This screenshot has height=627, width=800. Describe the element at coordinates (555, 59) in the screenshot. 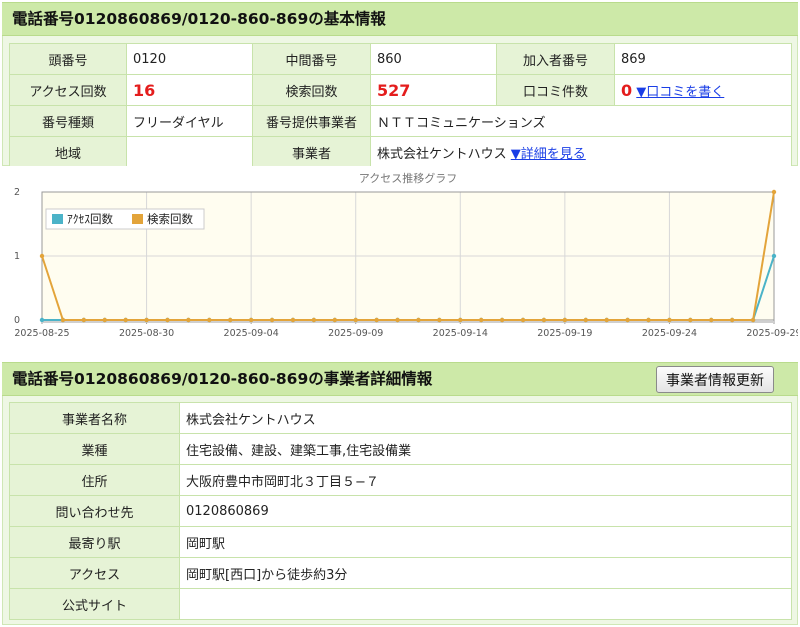

I see `subscriber-number-label: 加入者番号` at that location.